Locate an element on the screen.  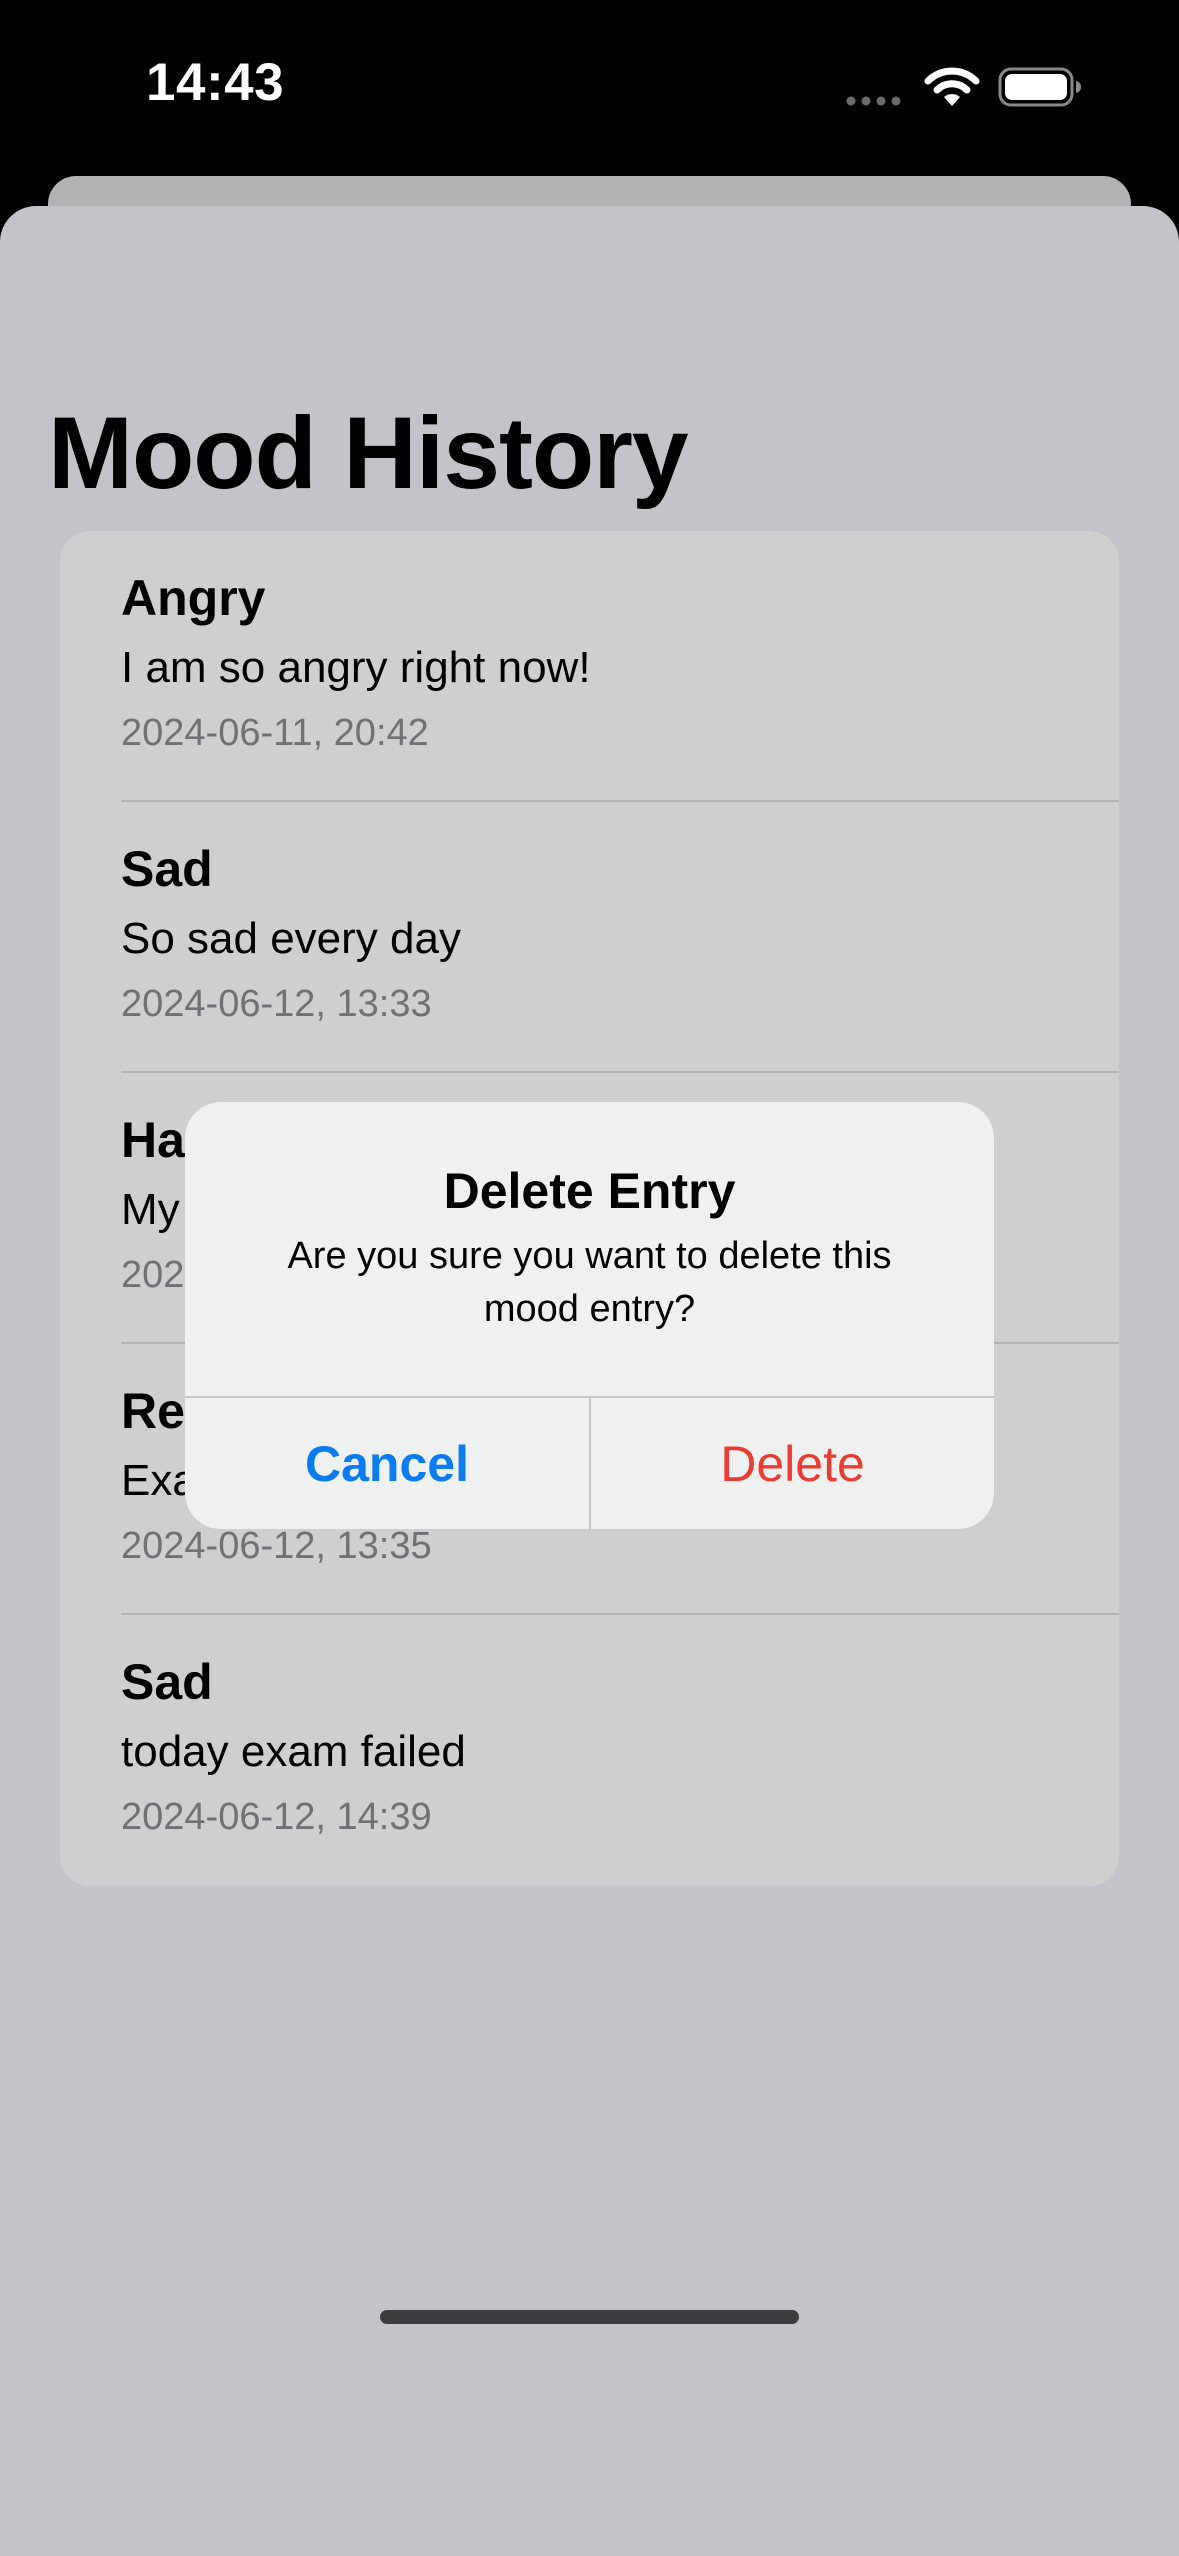
status-bar: 14:43 is located at coordinates (589, 87).